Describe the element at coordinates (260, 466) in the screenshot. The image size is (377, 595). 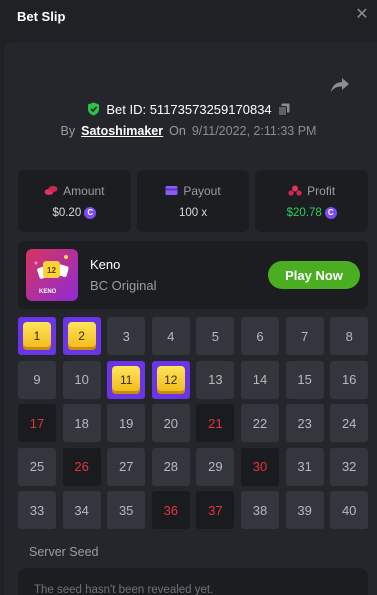
I see `keno-tile: 30` at that location.